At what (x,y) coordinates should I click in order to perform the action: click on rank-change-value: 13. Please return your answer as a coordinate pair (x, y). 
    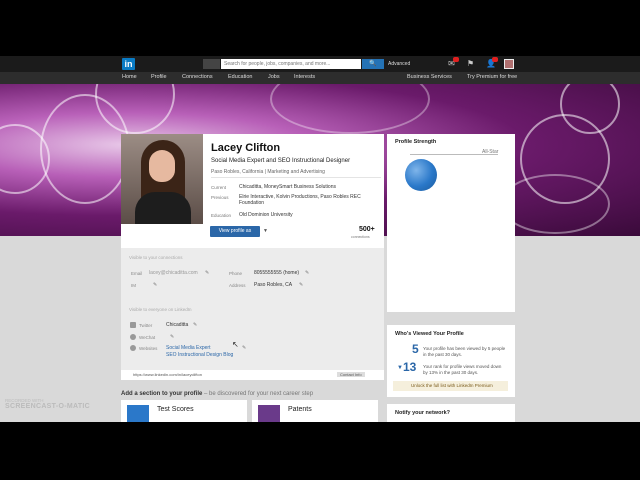
    Looking at the image, I should click on (409, 367).